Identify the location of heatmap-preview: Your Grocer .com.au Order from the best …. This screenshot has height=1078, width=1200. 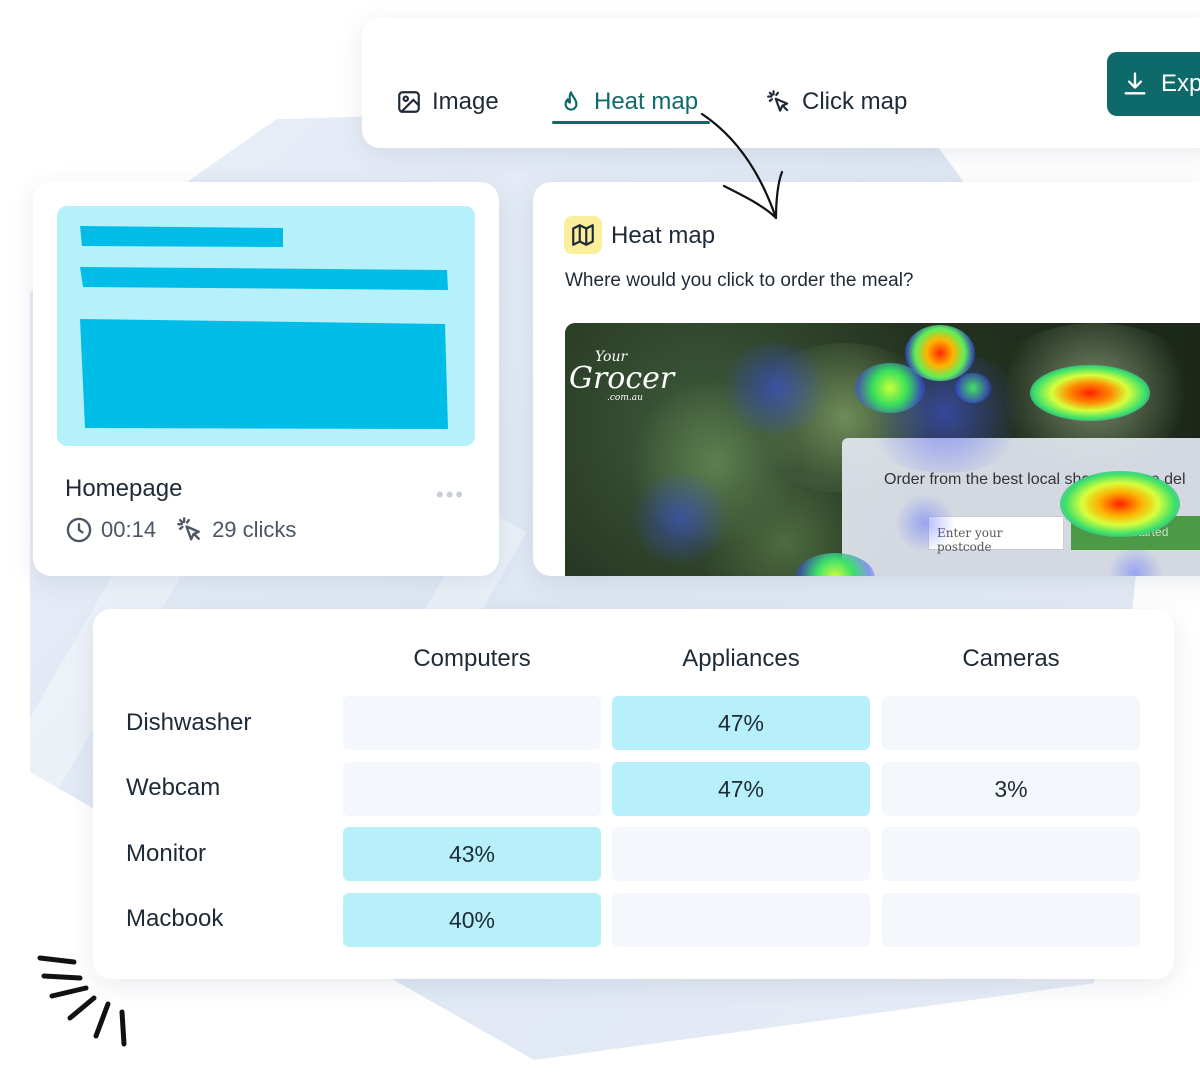
(882, 449).